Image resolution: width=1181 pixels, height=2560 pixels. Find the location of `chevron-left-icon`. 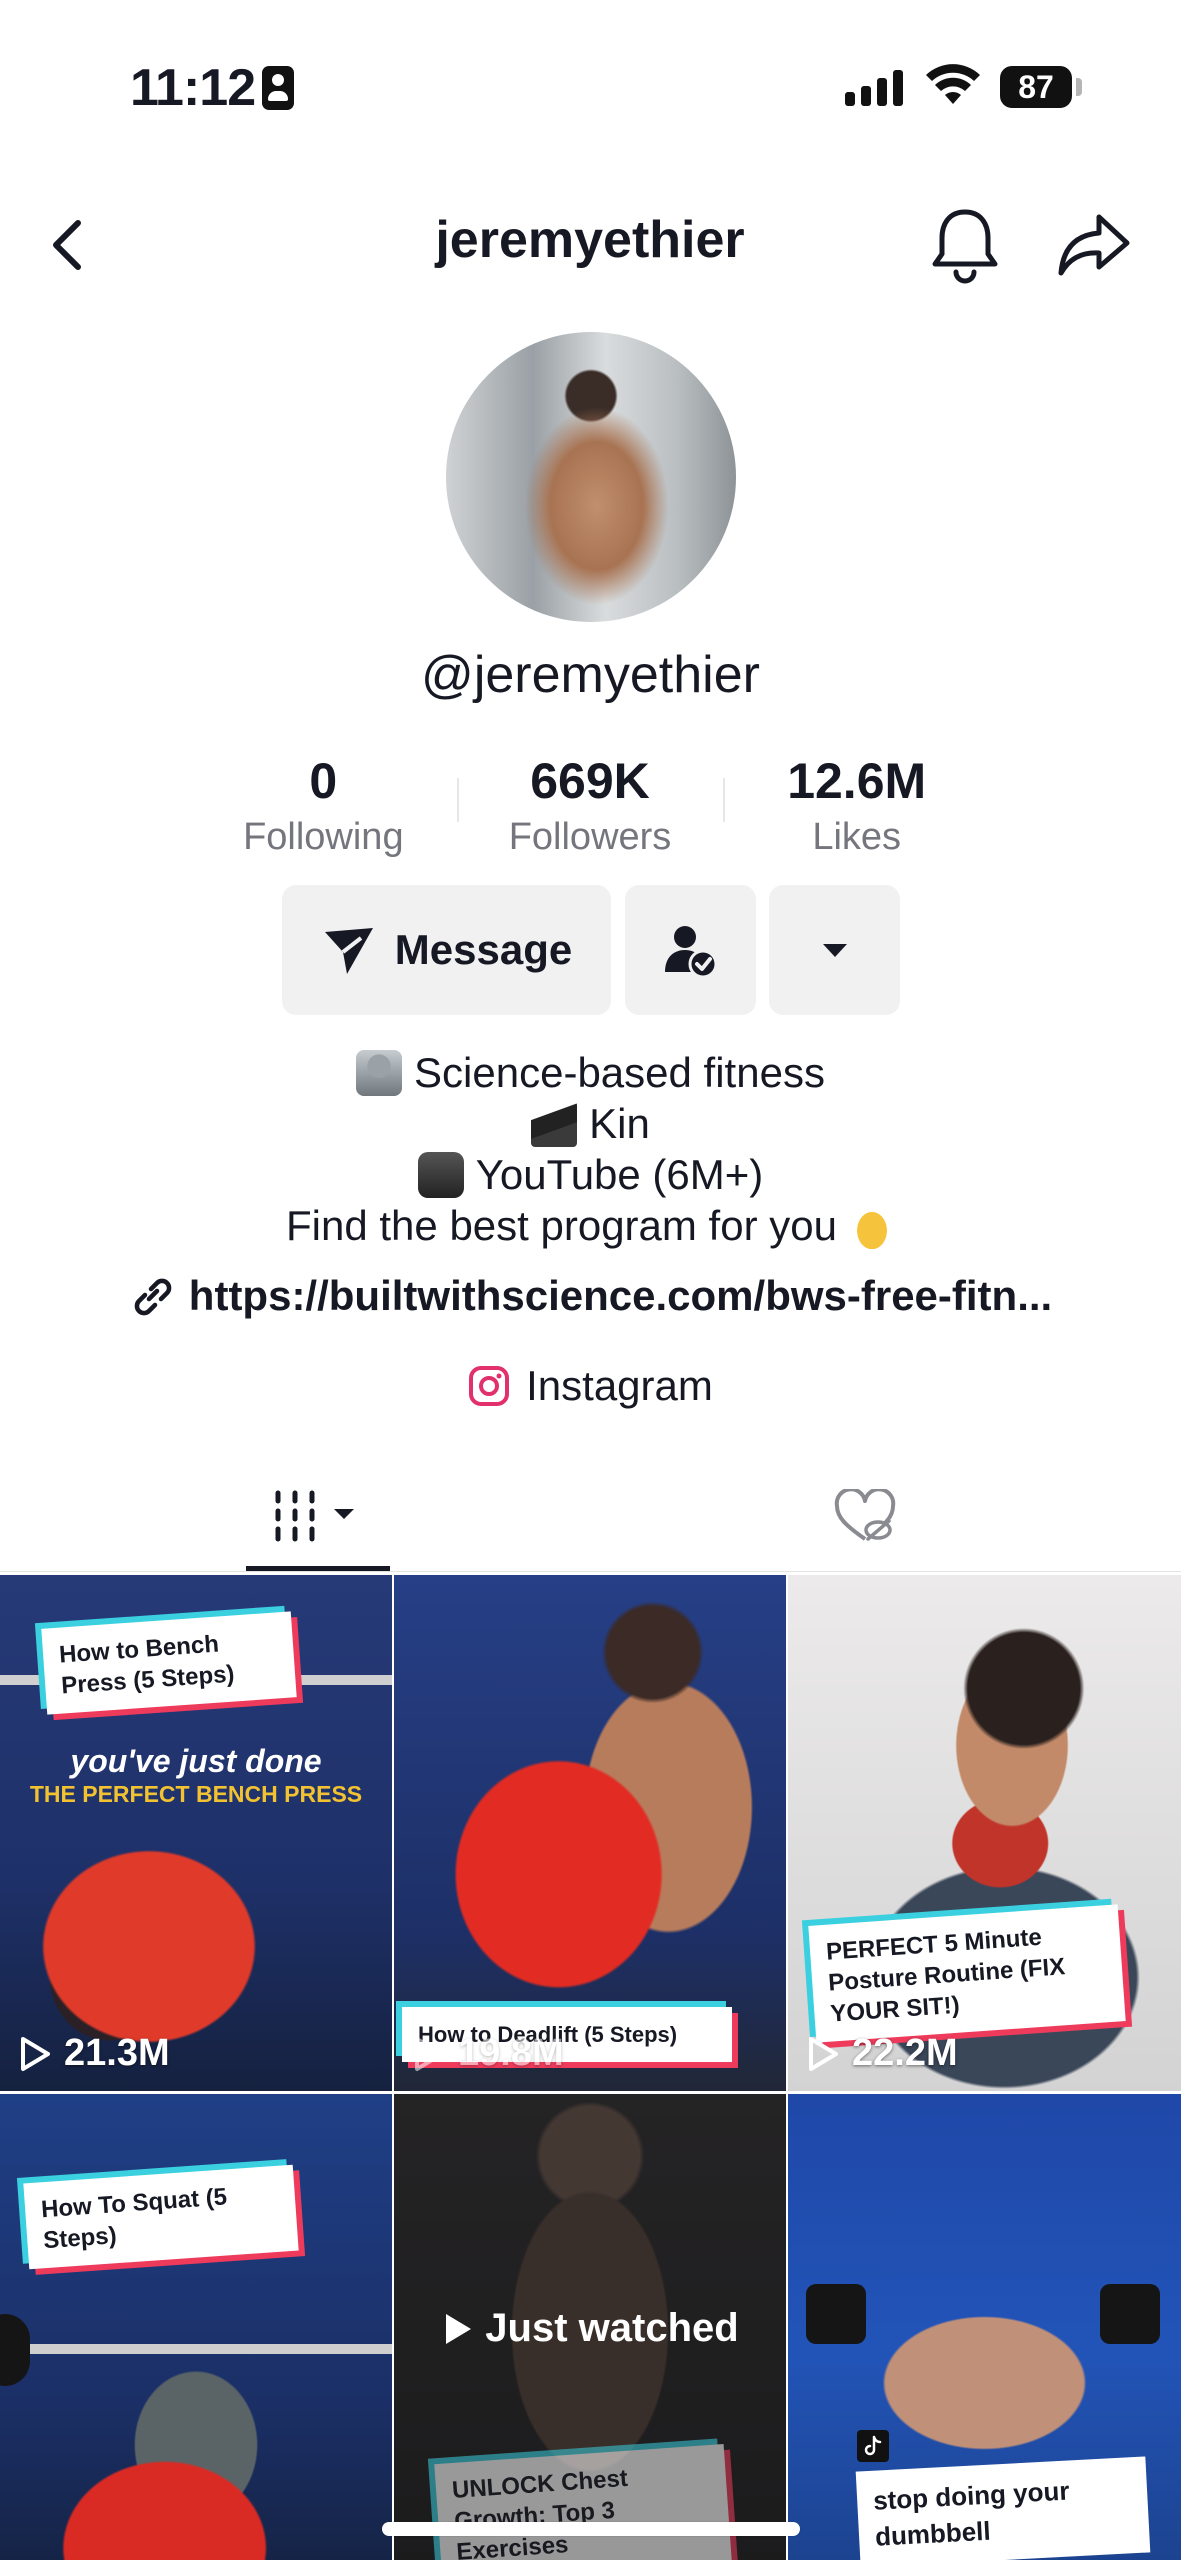

chevron-left-icon is located at coordinates (67, 245).